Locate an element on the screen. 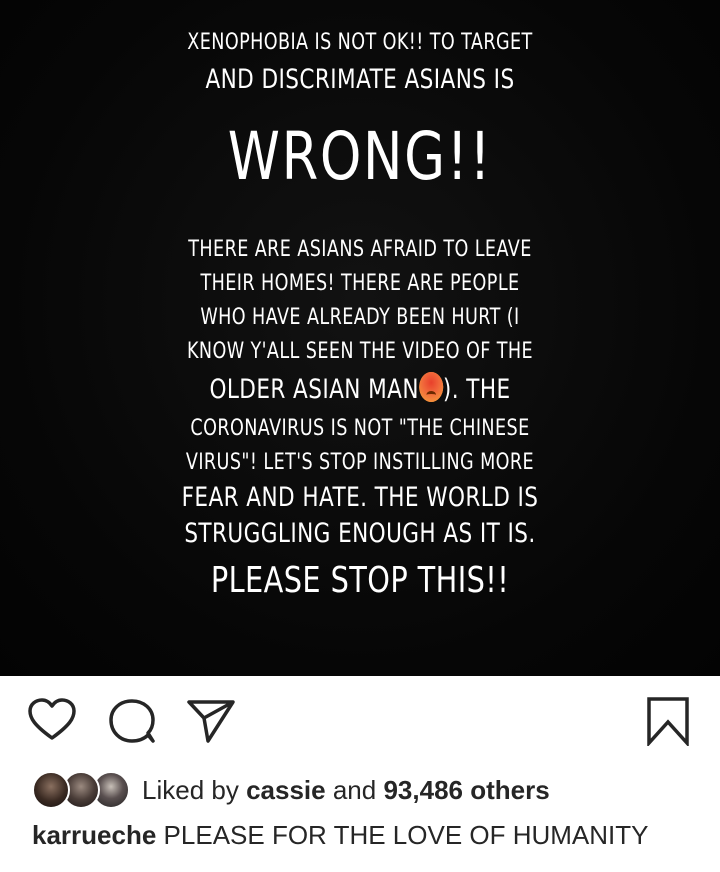 This screenshot has width=720, height=872. text-line: XENOPHOBIA IS NOT OK!! TO TARGET is located at coordinates (360, 42).